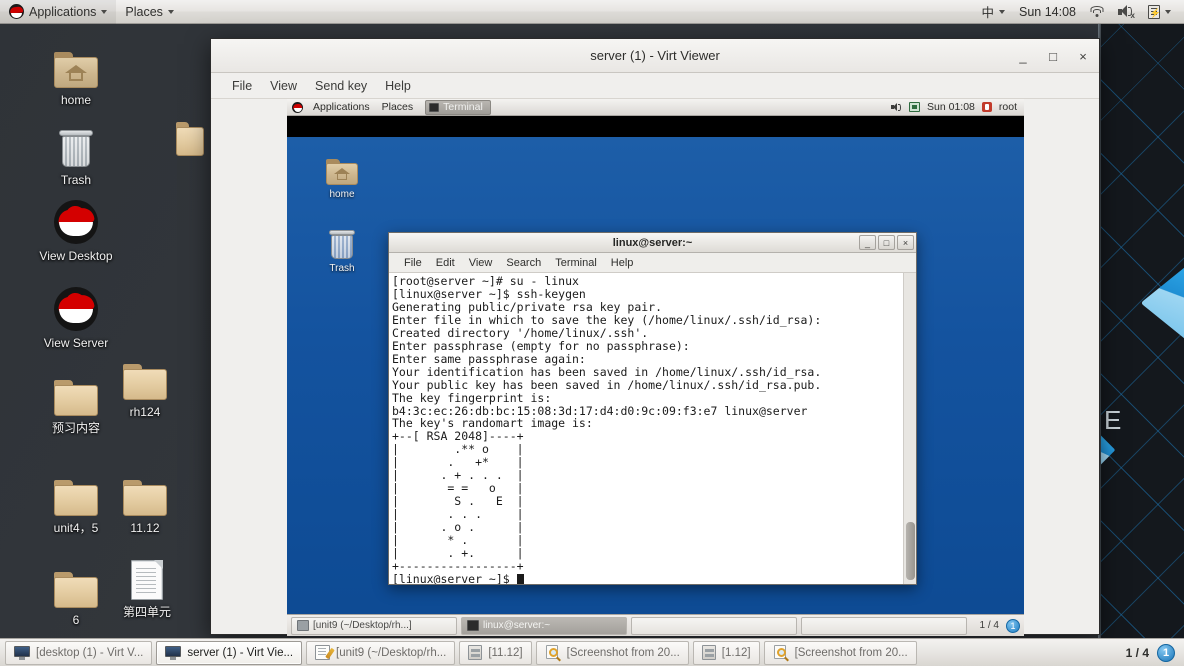  I want to click on vm-desktop-icon-trash: Trash, so click(342, 249).